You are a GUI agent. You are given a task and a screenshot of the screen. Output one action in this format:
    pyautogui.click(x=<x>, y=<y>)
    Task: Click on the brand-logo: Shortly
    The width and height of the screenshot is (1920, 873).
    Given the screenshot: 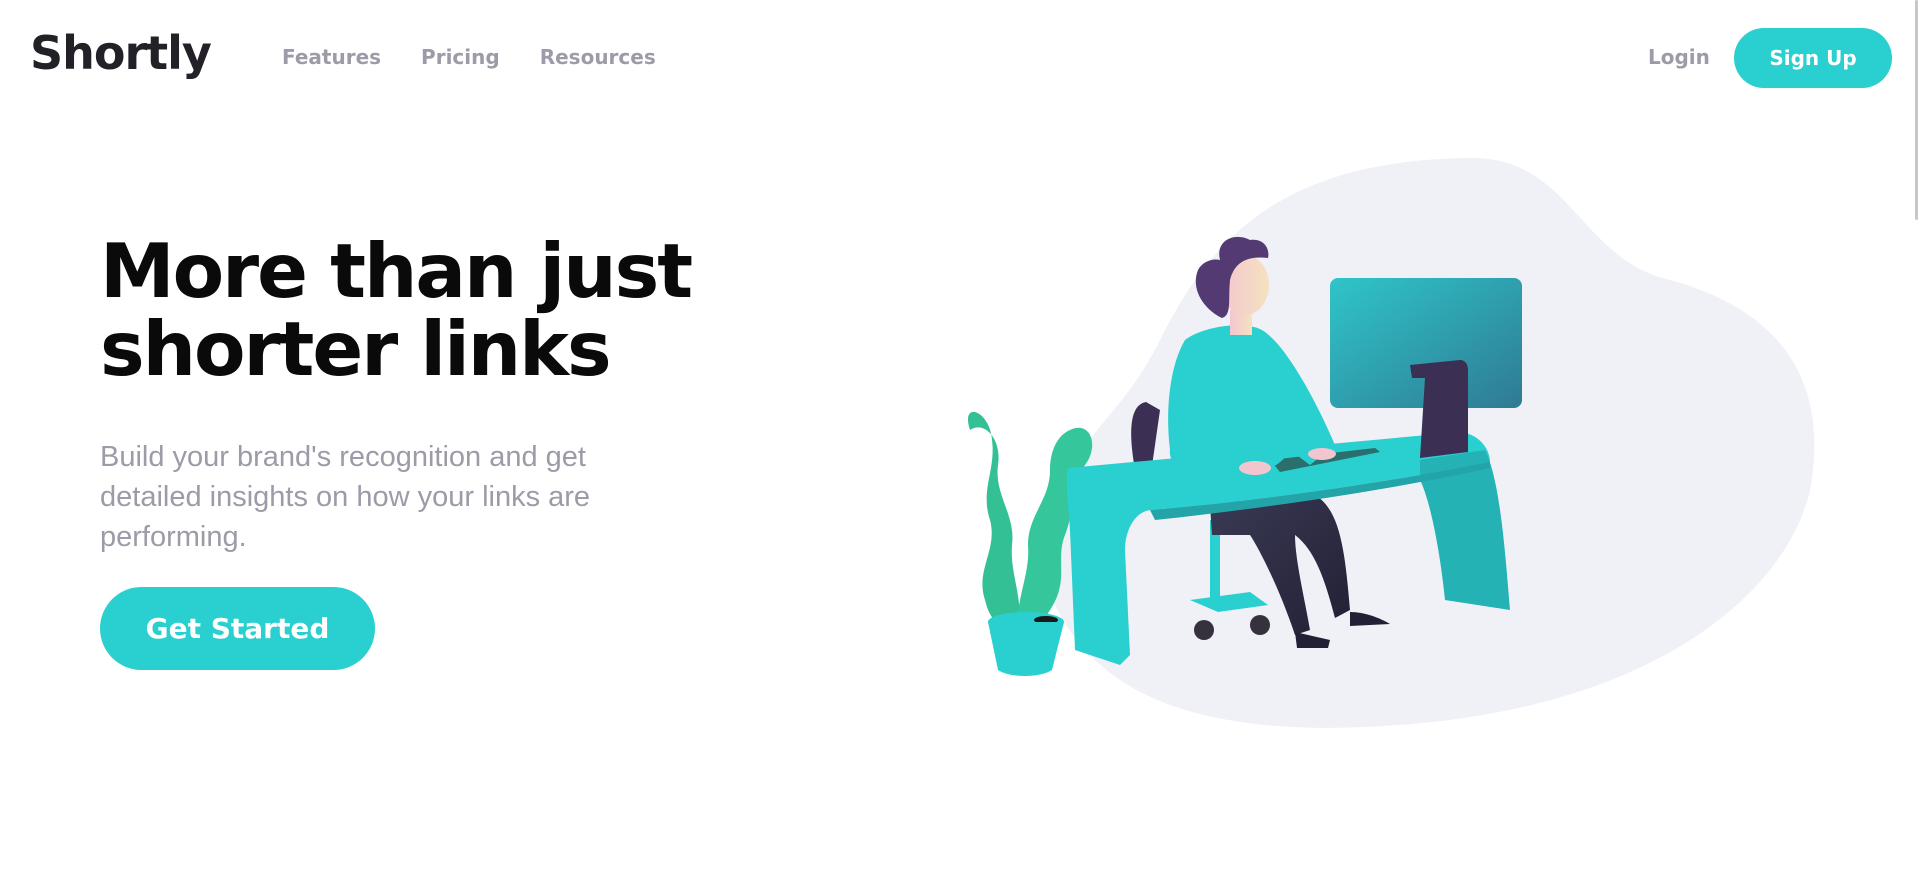 What is the action you would take?
    pyautogui.click(x=121, y=53)
    